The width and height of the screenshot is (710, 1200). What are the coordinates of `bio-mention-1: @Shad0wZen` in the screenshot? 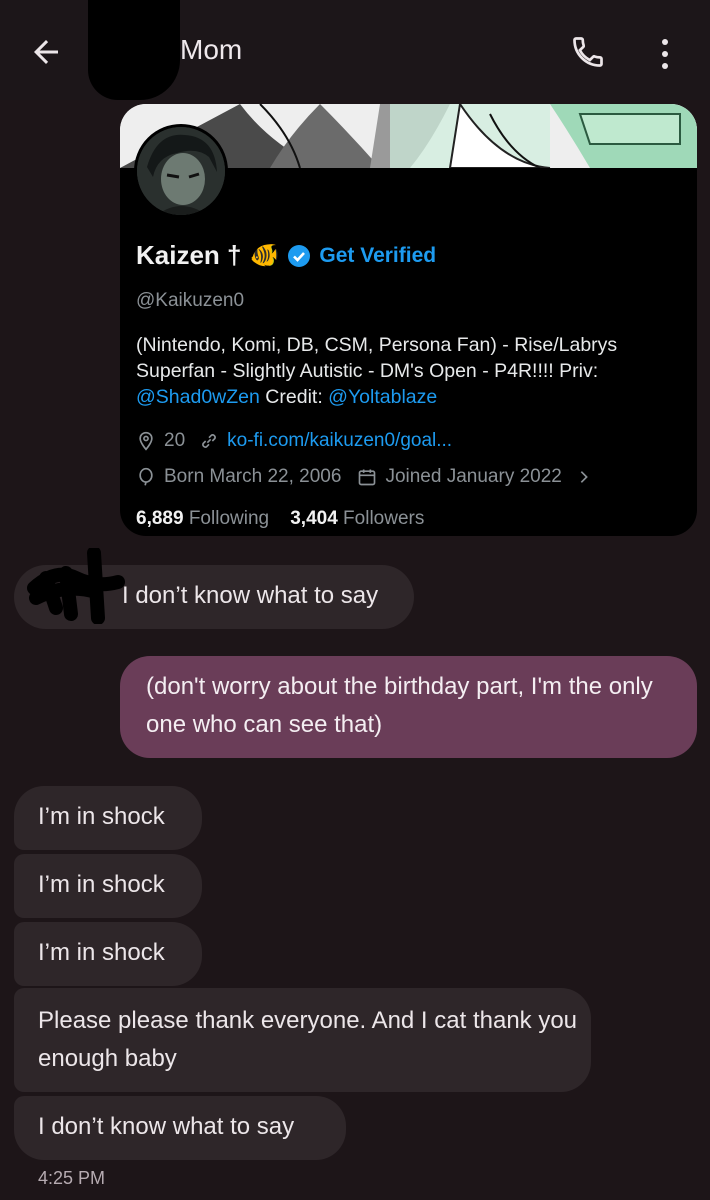 It's located at (198, 397).